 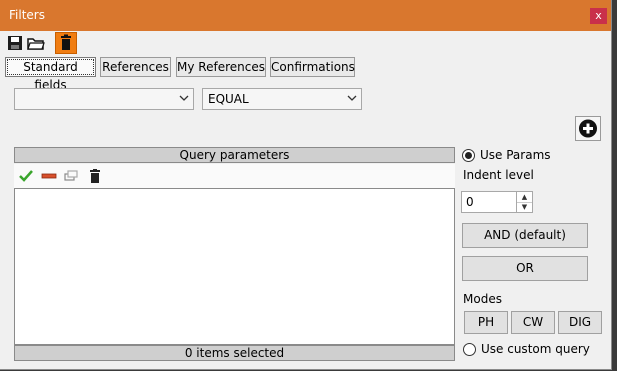 What do you see at coordinates (50, 74) in the screenshot?
I see `tab-standard-fields: Standard fields` at bounding box center [50, 74].